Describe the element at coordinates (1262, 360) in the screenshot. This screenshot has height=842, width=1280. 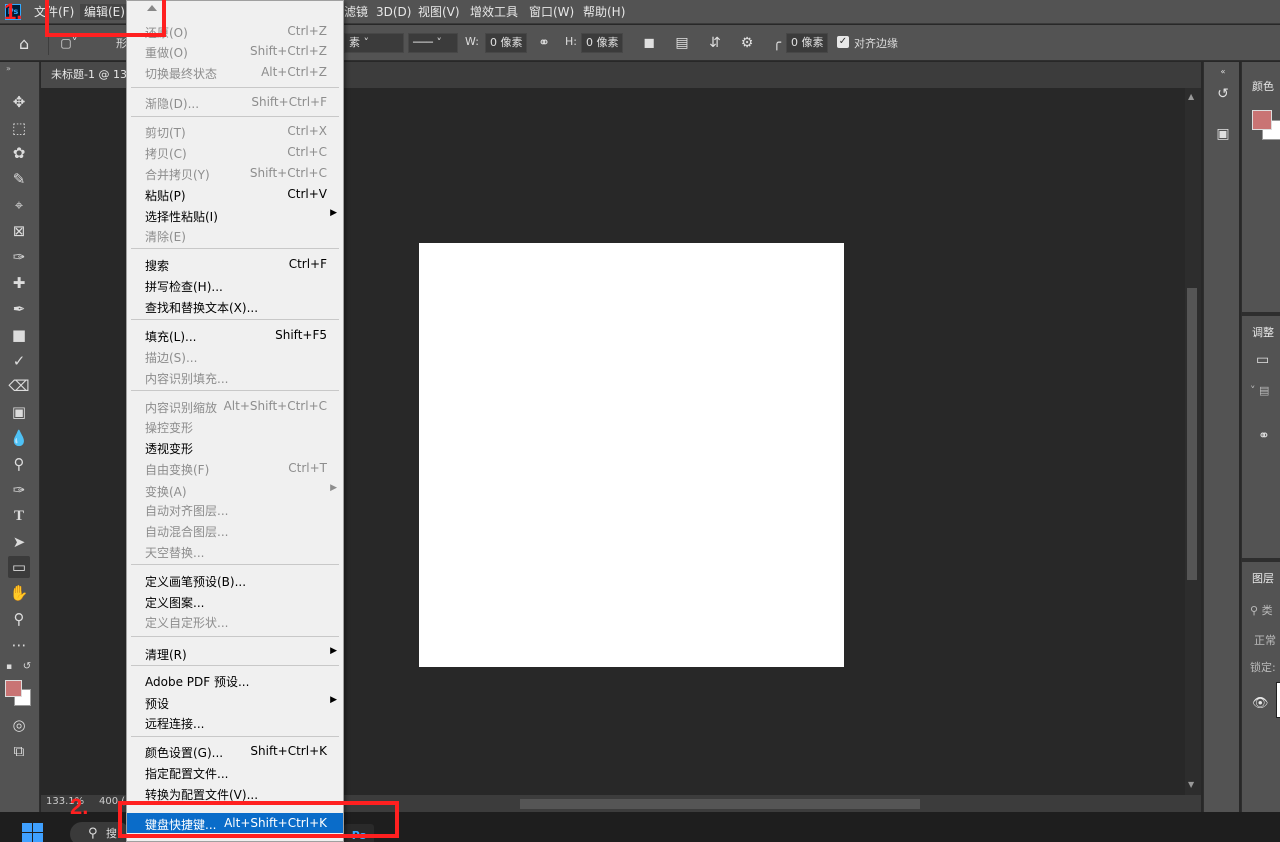
I see `document-icon: ▭` at that location.